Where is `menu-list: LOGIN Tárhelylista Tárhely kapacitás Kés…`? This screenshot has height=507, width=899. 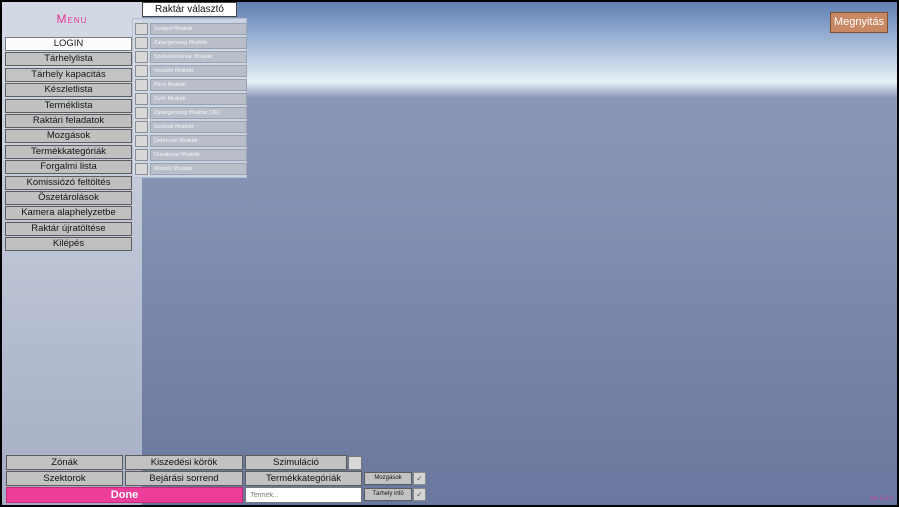
menu-list: LOGIN Tárhelylista Tárhely kapacitás Kés… is located at coordinates (68, 144).